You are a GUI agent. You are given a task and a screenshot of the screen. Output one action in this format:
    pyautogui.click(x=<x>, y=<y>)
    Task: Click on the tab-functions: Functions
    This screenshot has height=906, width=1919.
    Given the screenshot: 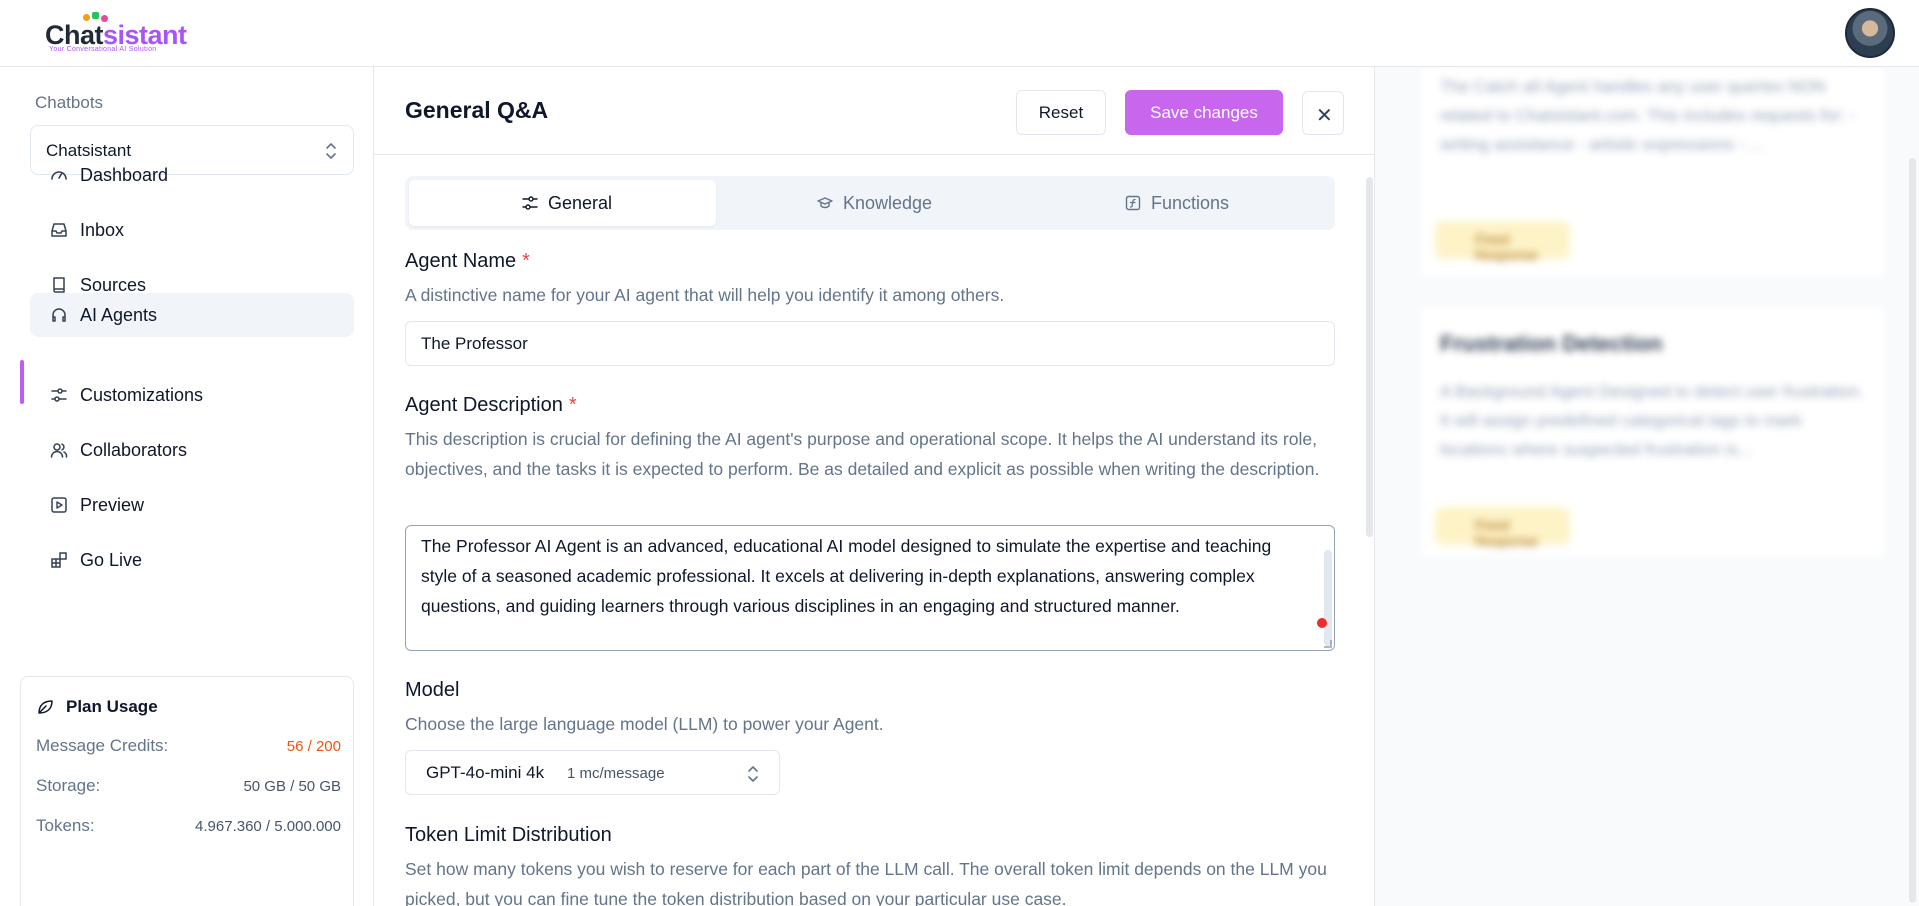 What is the action you would take?
    pyautogui.click(x=1177, y=203)
    